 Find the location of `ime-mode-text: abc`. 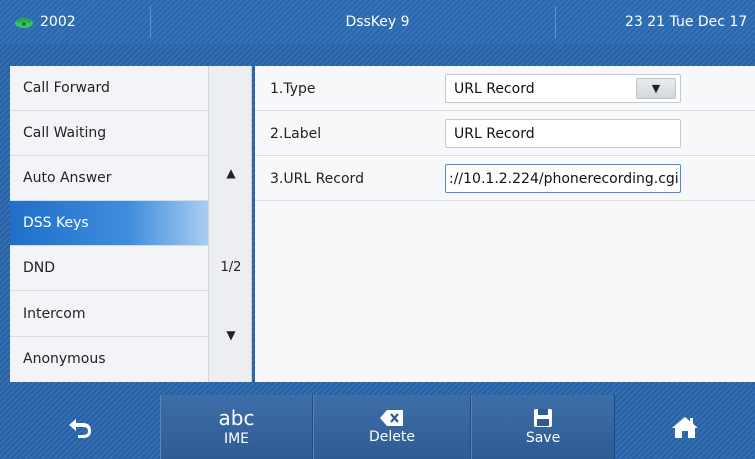

ime-mode-text: abc is located at coordinates (236, 418).